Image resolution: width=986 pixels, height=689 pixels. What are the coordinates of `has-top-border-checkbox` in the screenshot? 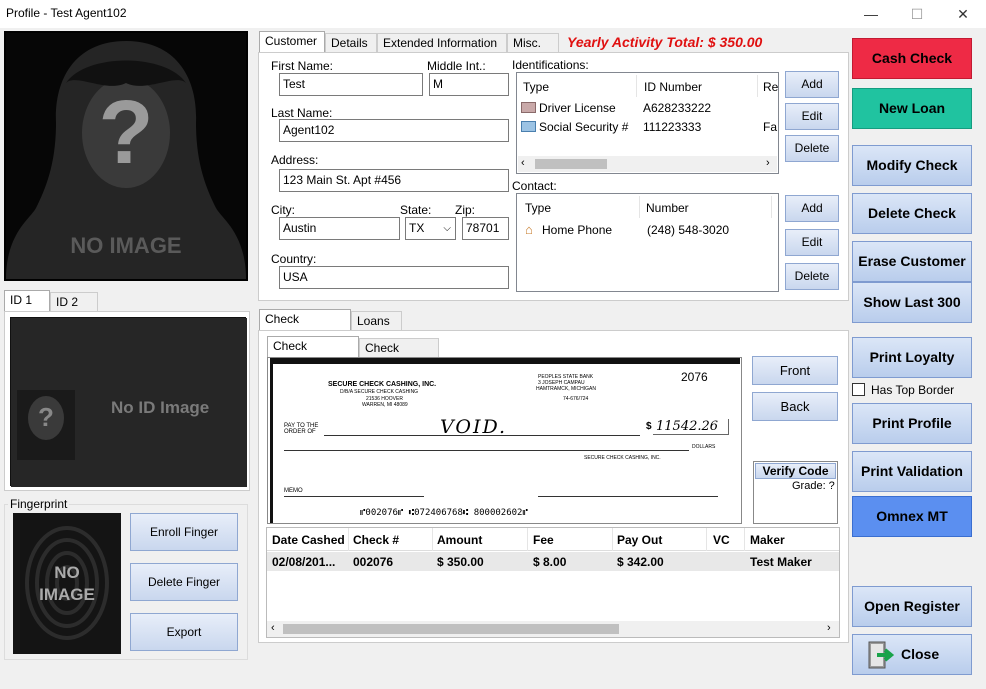 It's located at (858, 389).